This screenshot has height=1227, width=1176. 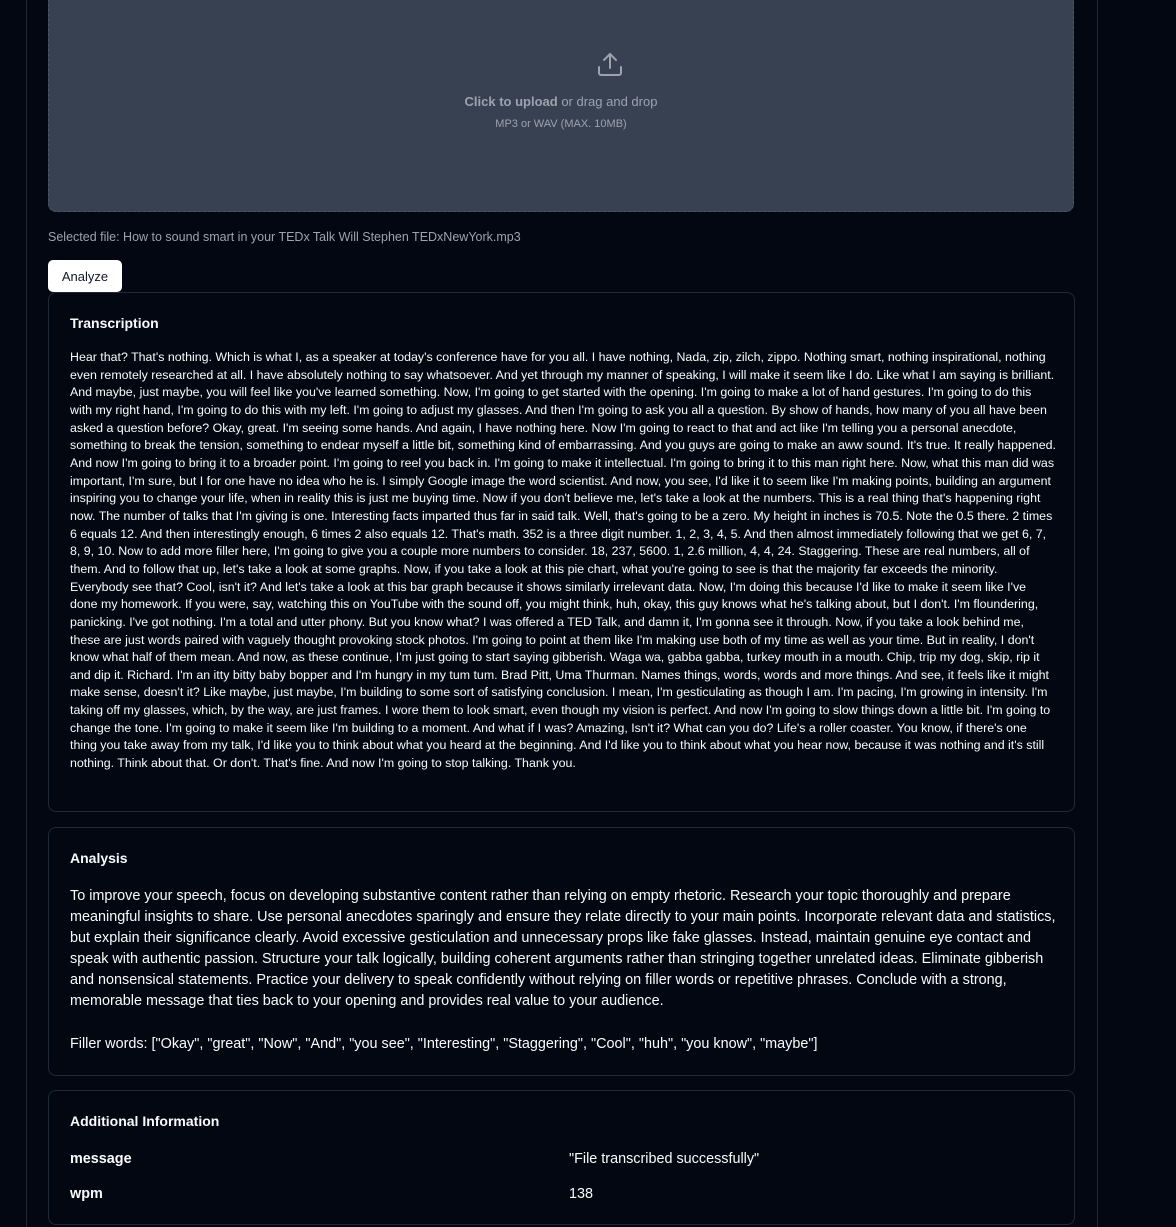 What do you see at coordinates (511, 101) in the screenshot?
I see `click-to-upload-label: Click to upload` at bounding box center [511, 101].